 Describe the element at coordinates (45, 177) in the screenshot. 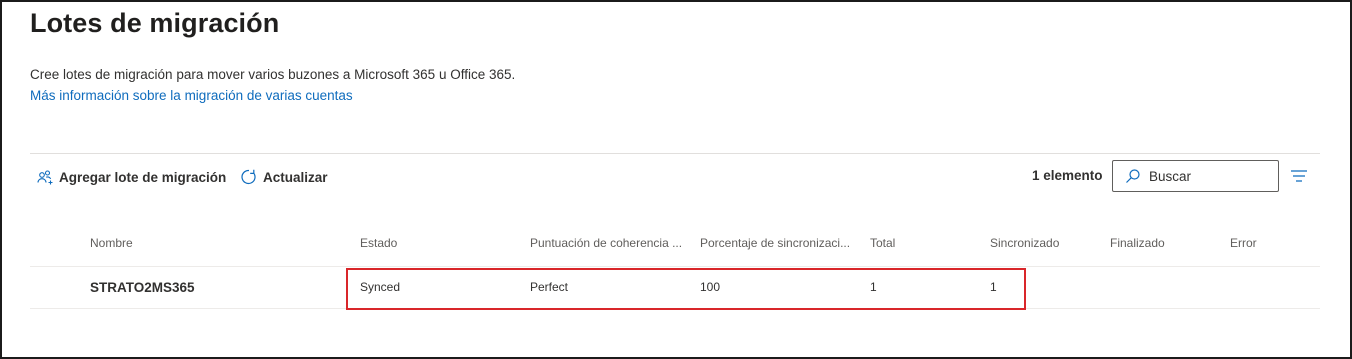

I see `people-add-icon` at that location.